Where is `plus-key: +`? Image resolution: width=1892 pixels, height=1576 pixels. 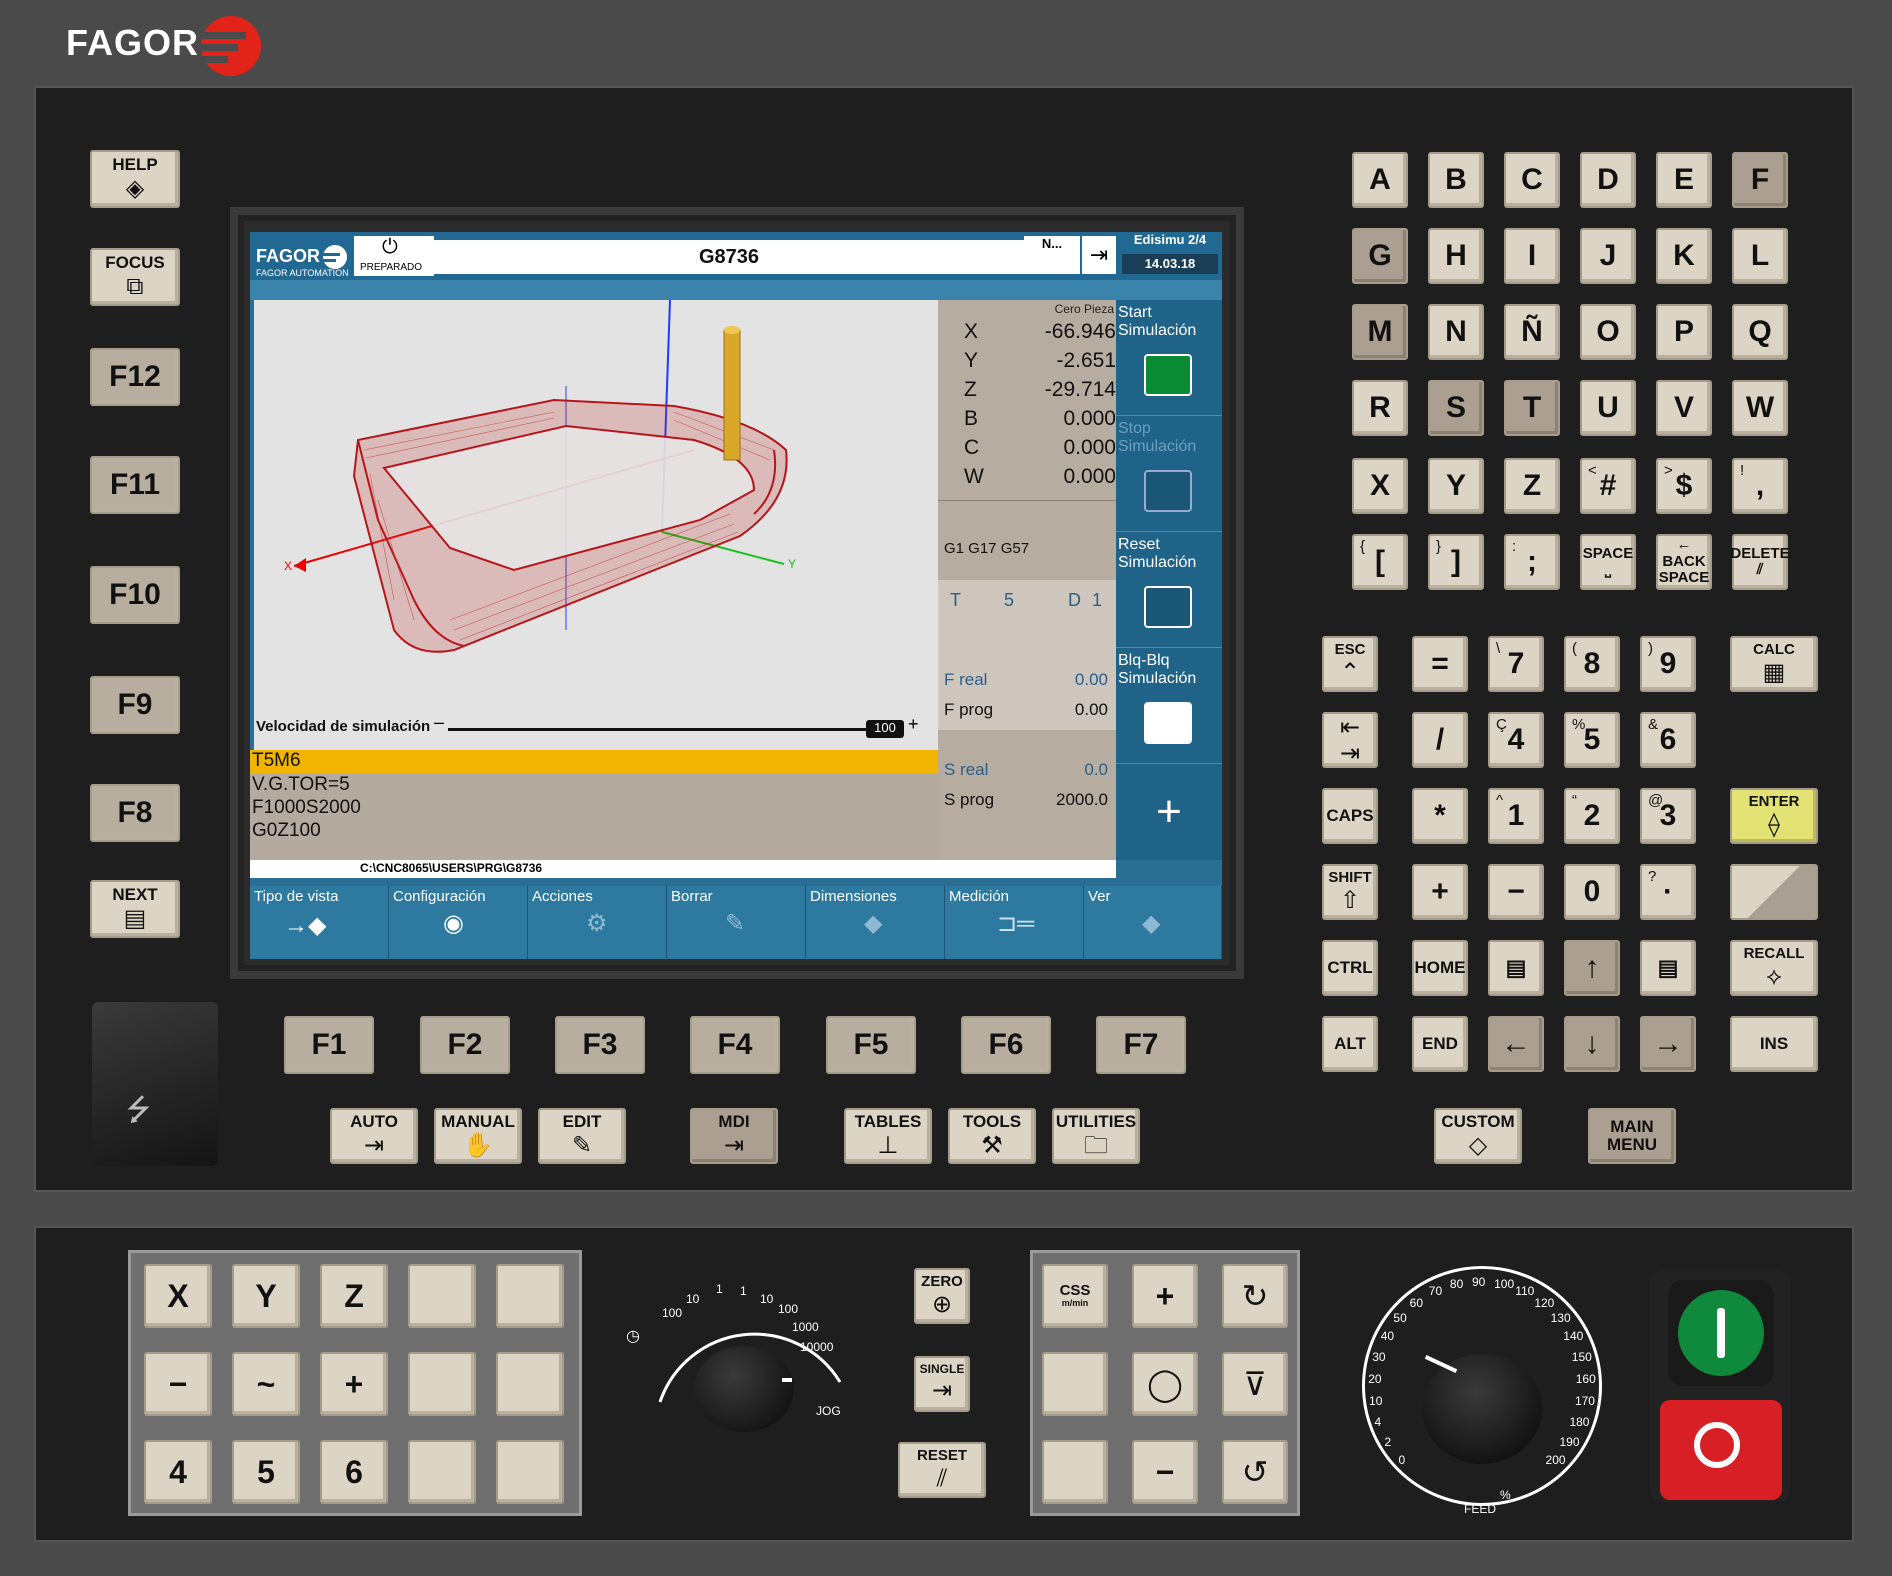
plus-key: + is located at coordinates (1440, 892).